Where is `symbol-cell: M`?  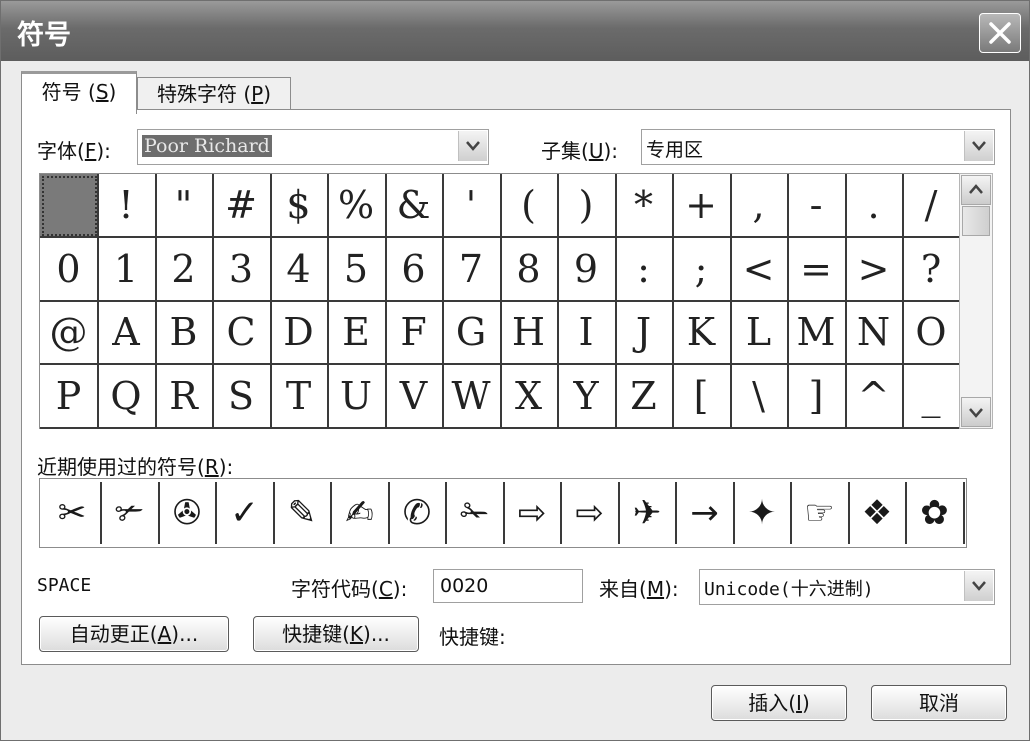
symbol-cell: M is located at coordinates (817, 333).